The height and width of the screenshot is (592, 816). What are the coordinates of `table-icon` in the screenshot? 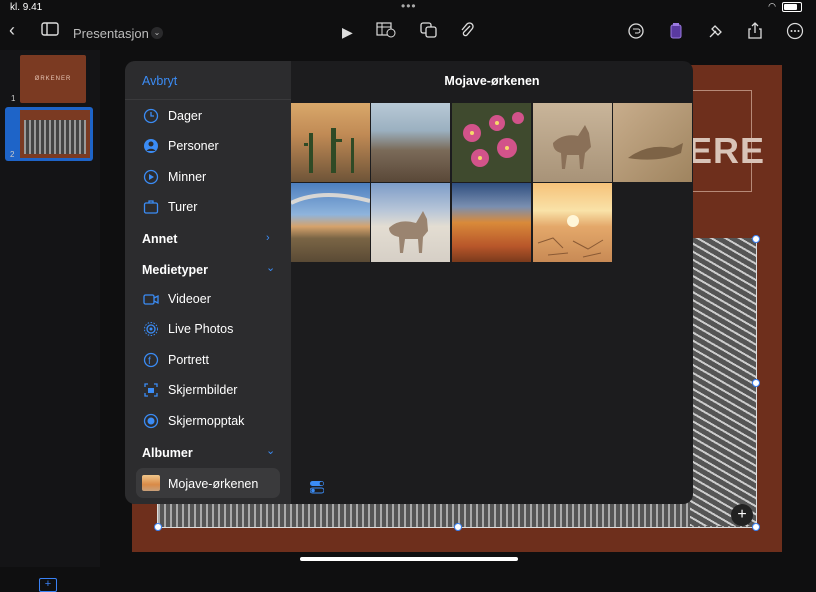 It's located at (386, 32).